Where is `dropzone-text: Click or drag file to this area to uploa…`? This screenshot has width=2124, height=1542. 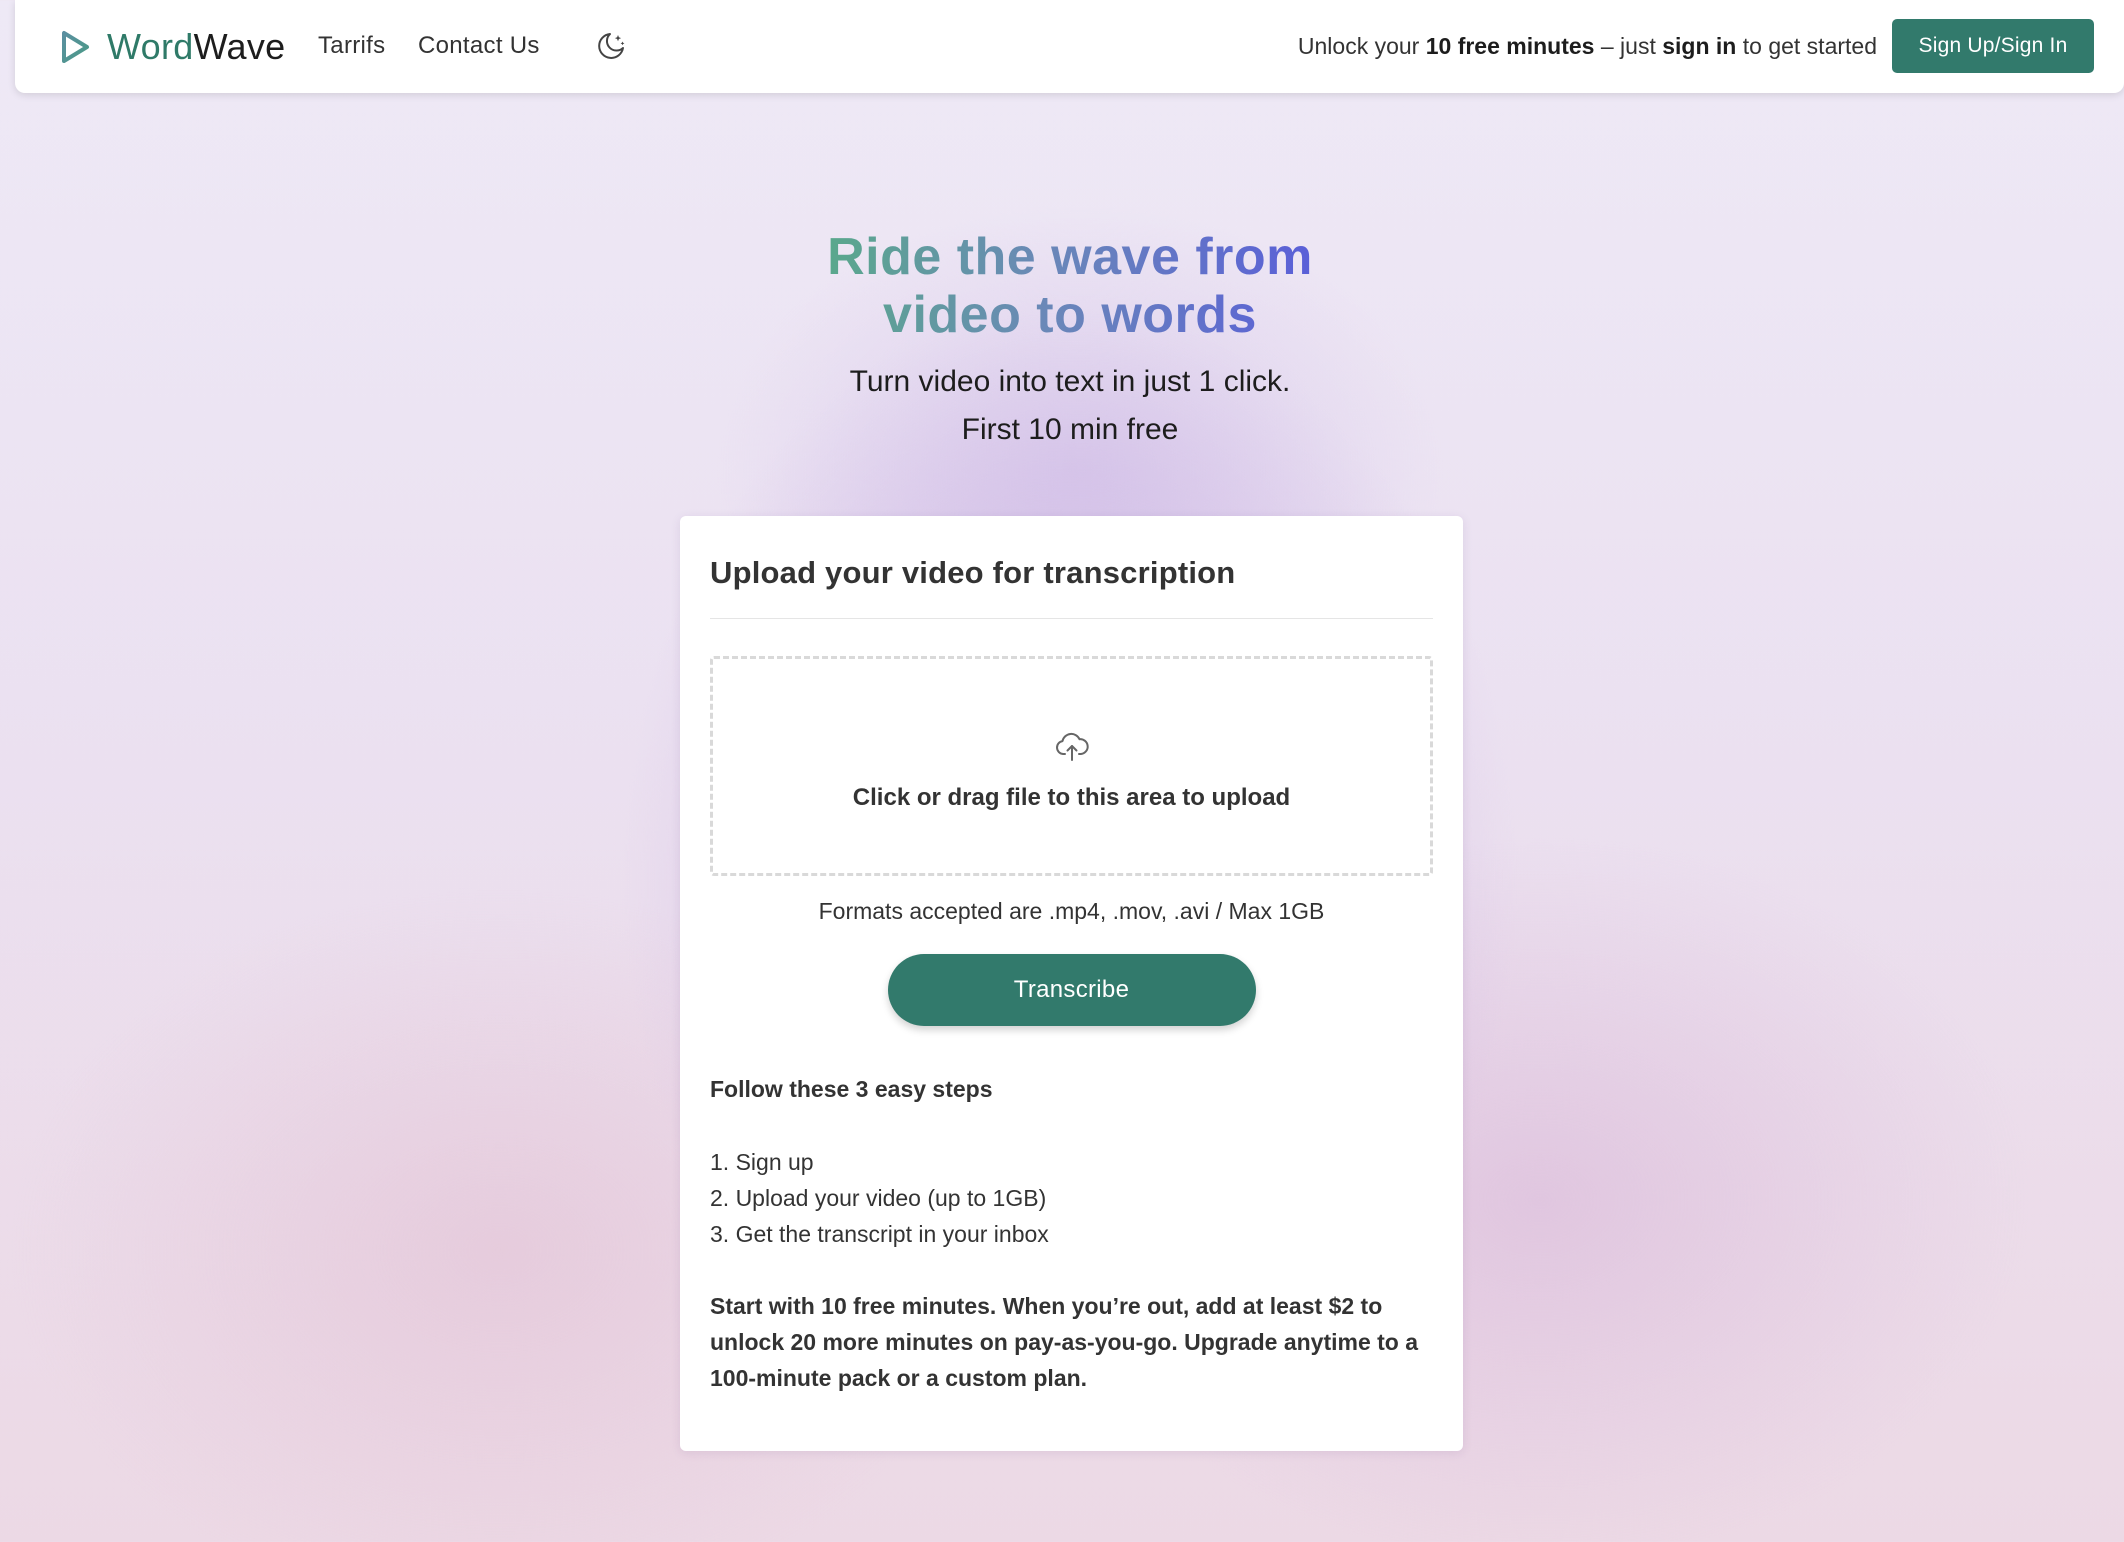
dropzone-text: Click or drag file to this area to uploa… is located at coordinates (1071, 797).